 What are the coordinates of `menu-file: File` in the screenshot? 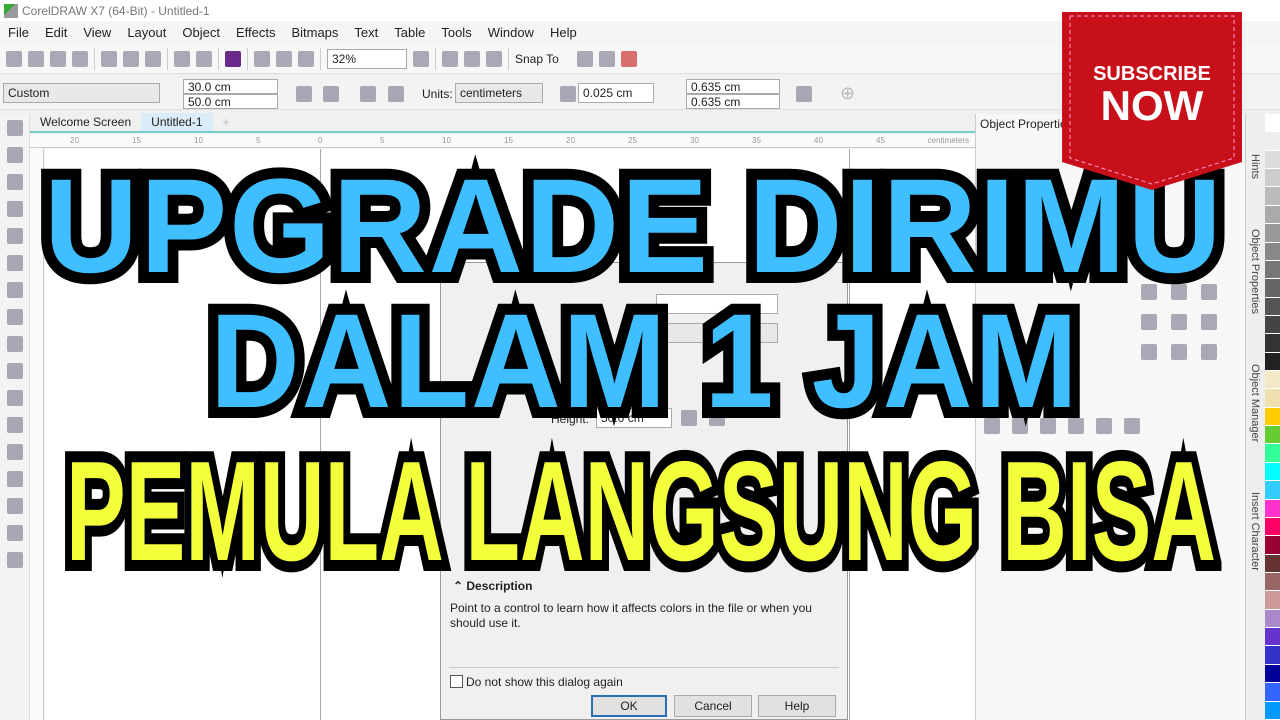 It's located at (18, 32).